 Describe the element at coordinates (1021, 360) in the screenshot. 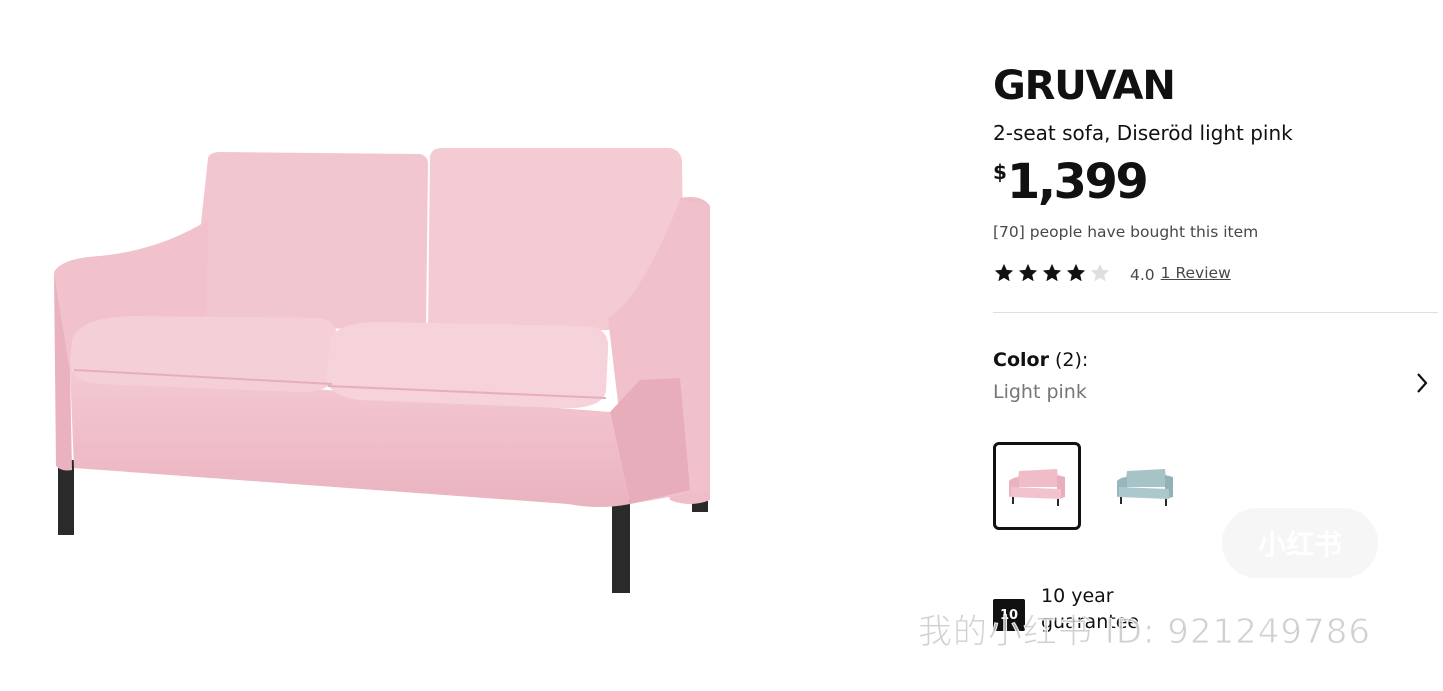

I see `color-label-text: Color` at that location.